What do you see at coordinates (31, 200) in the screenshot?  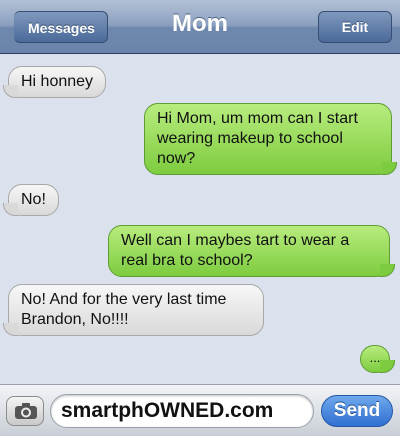 I see `message-bubble-incoming: No!` at bounding box center [31, 200].